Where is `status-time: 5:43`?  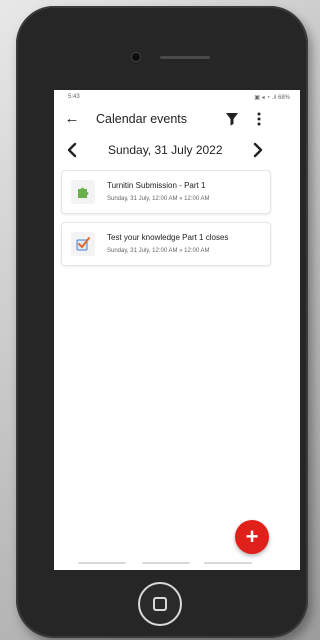
status-time: 5:43 is located at coordinates (74, 97).